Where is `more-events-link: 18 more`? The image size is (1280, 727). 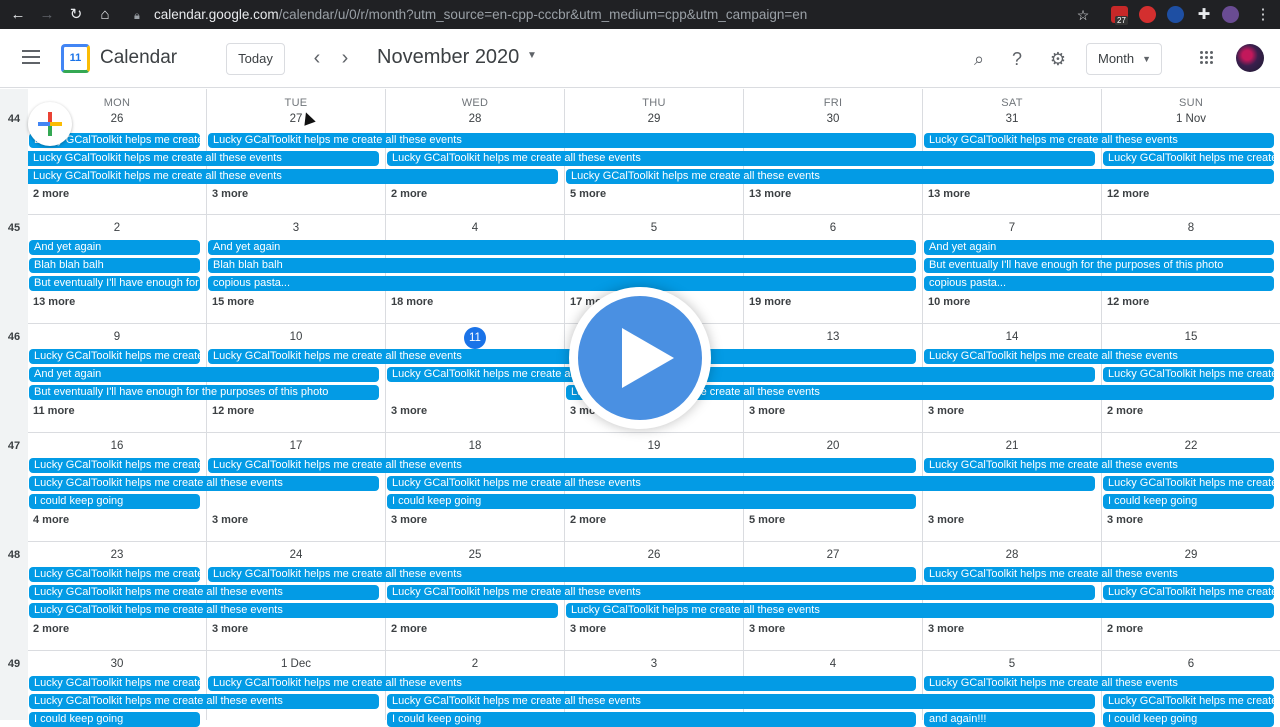
more-events-link: 18 more is located at coordinates (412, 302).